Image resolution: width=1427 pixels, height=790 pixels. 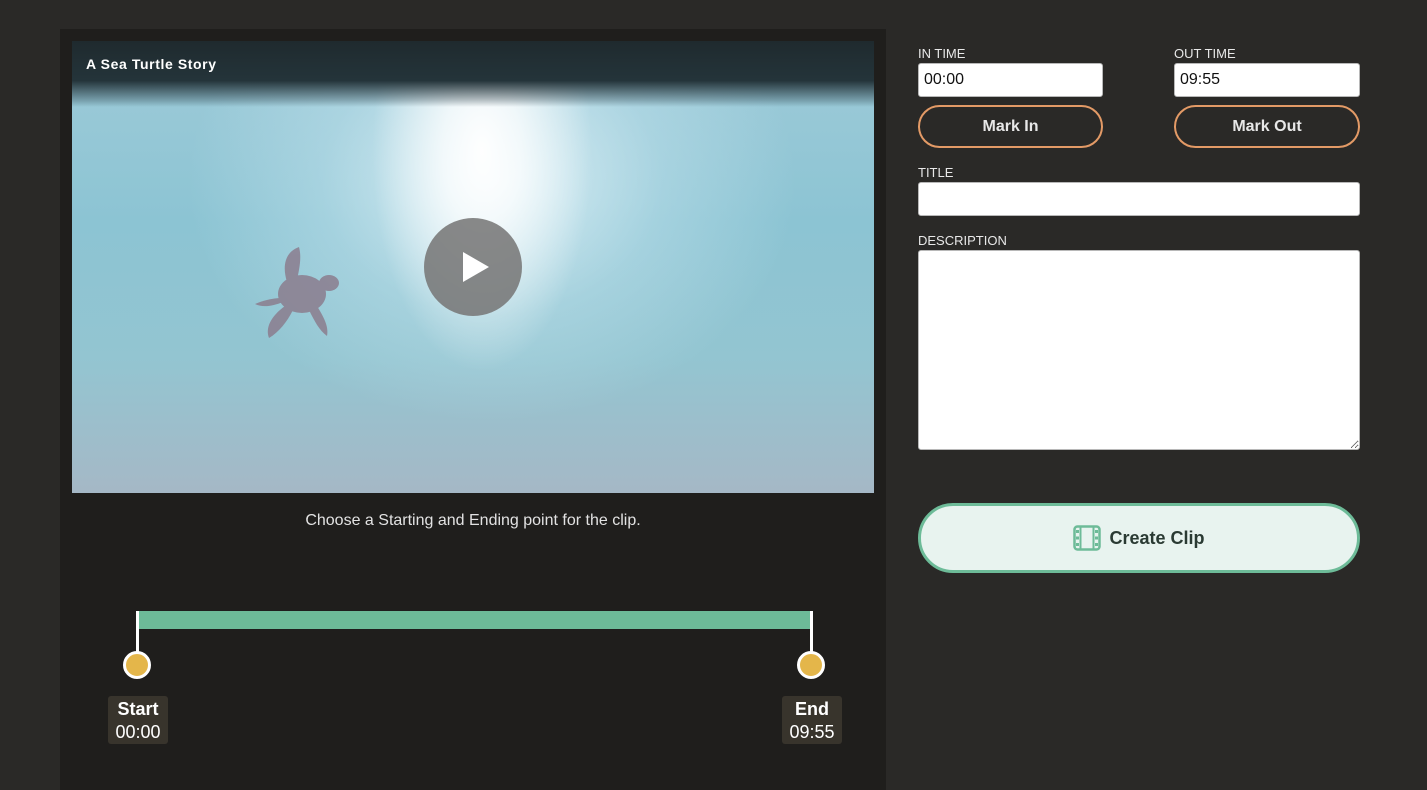 I want to click on start-label: Start, so click(x=138, y=709).